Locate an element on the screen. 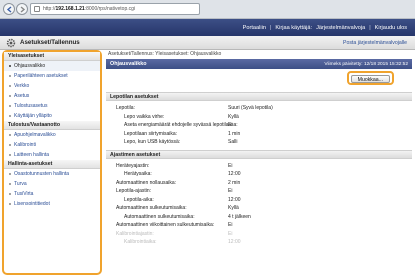 This screenshot has width=415, height=280. portal-link: Portaaliin is located at coordinates (254, 28).